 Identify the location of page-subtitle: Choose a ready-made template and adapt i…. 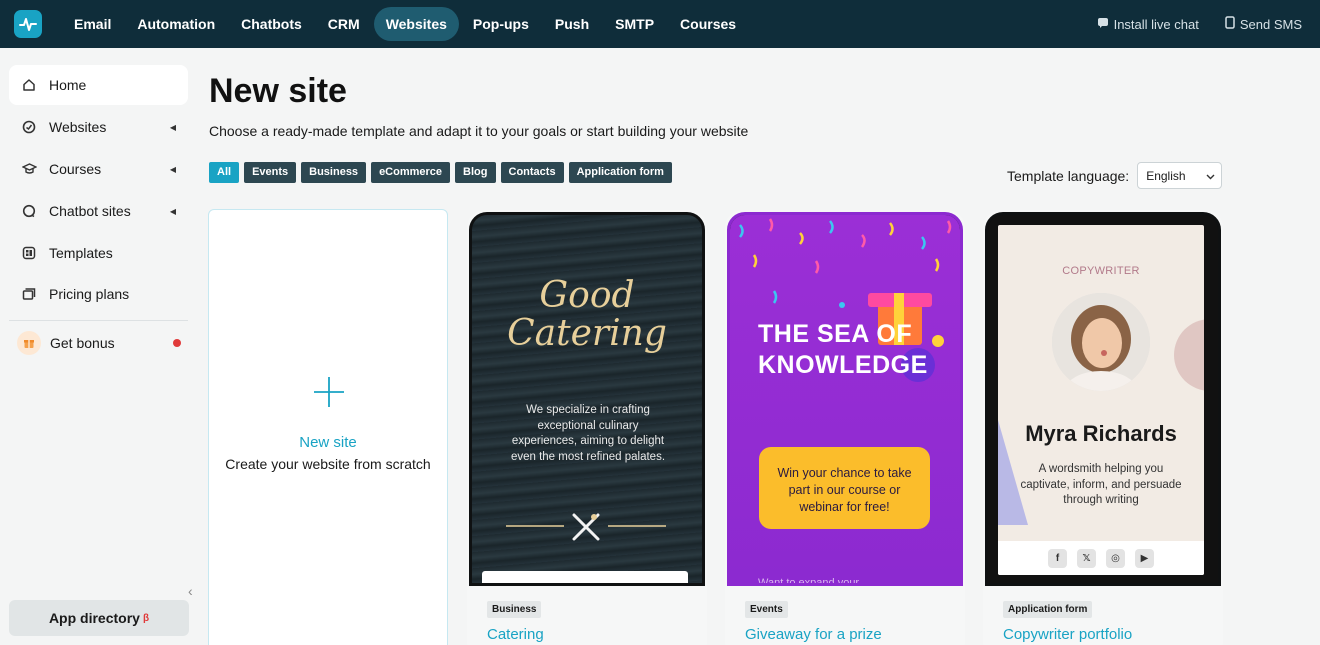
(479, 131).